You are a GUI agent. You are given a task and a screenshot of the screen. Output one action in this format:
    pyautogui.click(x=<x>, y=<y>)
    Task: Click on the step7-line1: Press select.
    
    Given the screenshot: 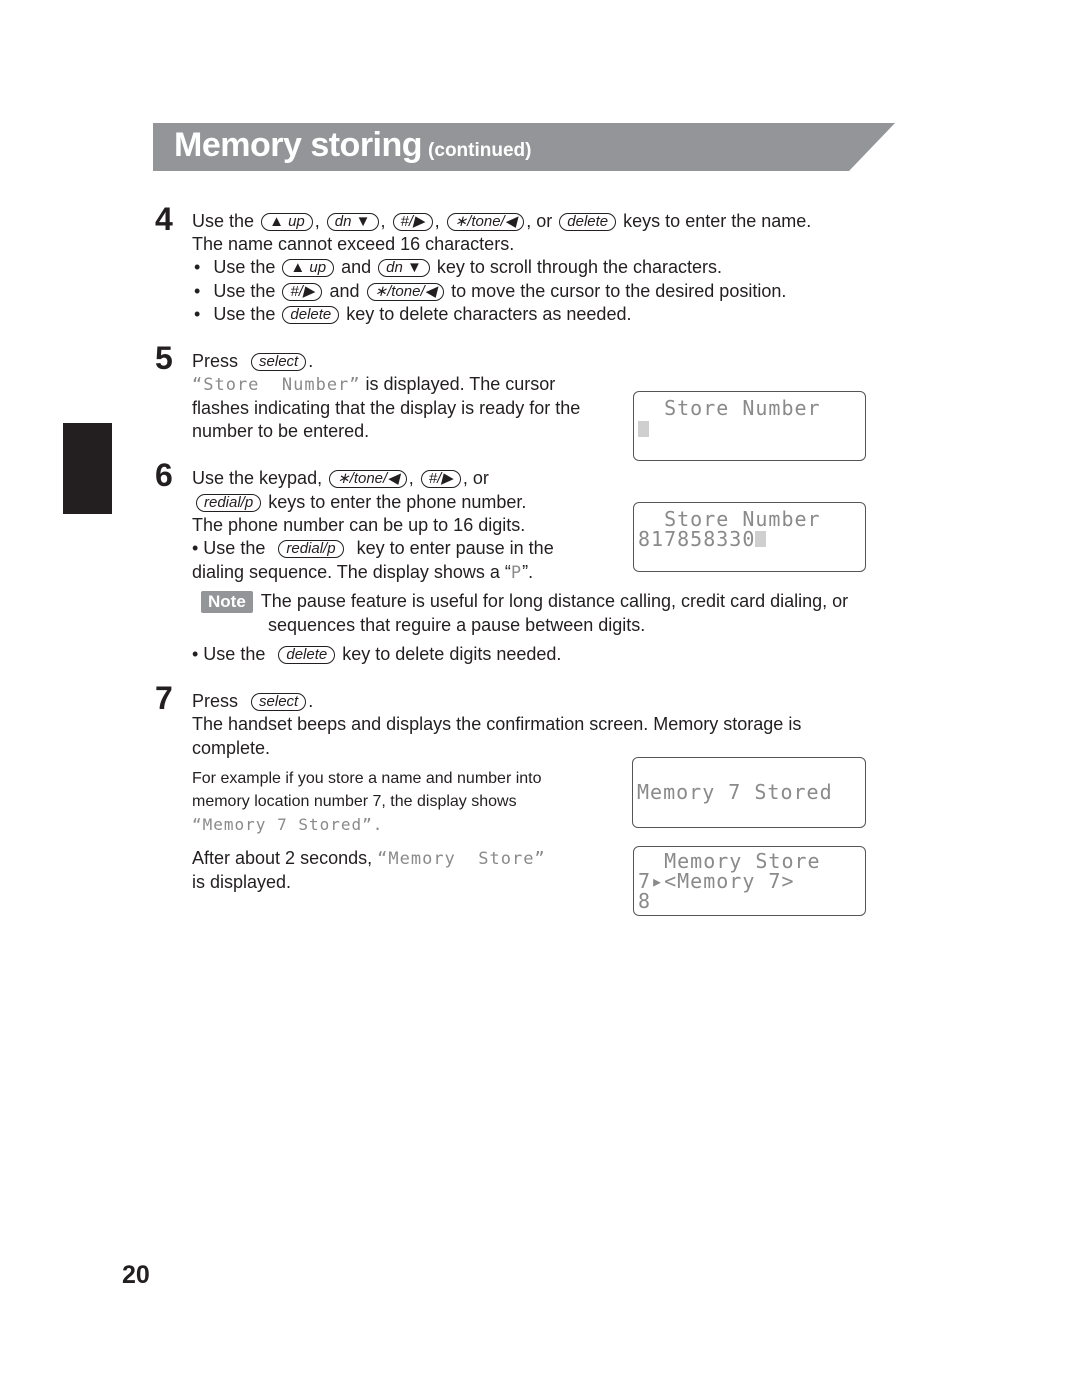 What is the action you would take?
    pyautogui.click(x=253, y=701)
    